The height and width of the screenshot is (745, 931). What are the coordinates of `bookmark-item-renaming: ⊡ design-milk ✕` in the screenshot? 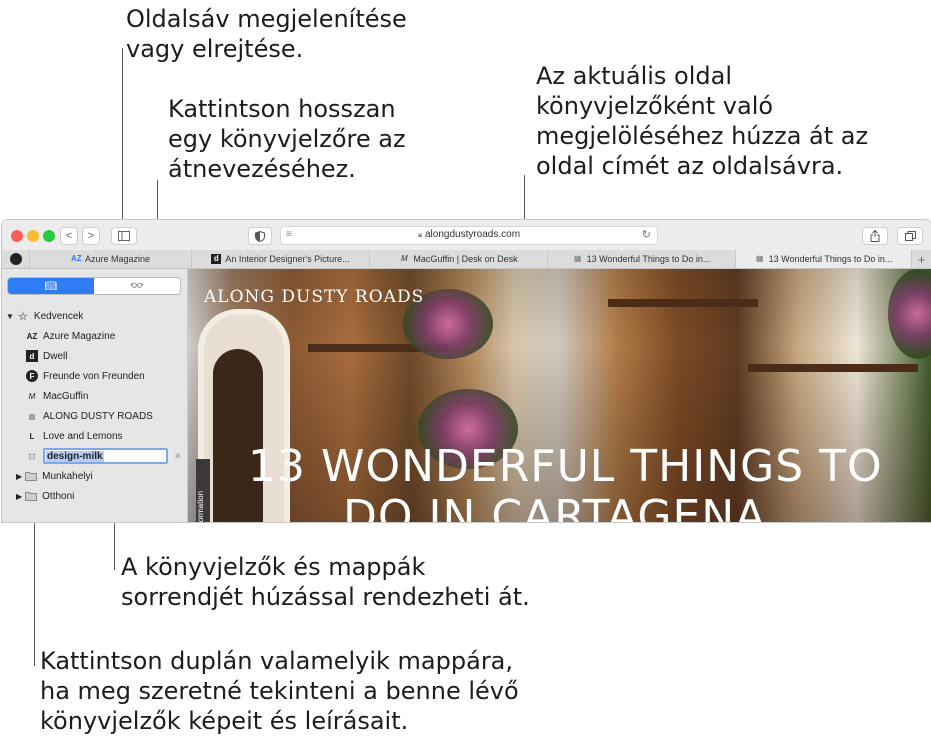 It's located at (104, 456).